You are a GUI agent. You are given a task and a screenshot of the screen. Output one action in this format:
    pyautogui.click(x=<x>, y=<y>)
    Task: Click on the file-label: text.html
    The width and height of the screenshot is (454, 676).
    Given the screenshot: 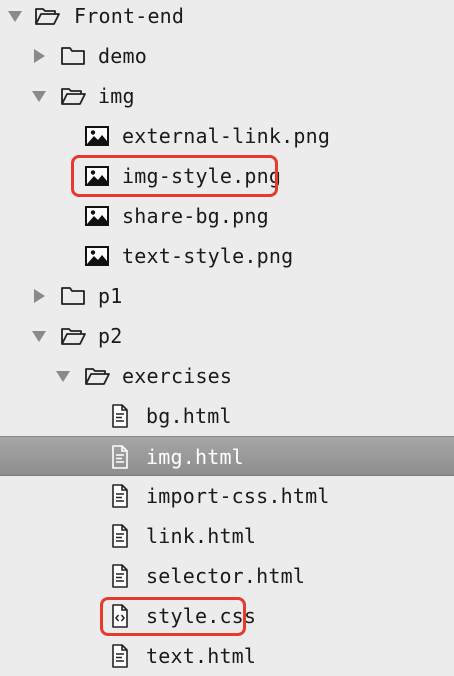 What is the action you would take?
    pyautogui.click(x=201, y=656)
    